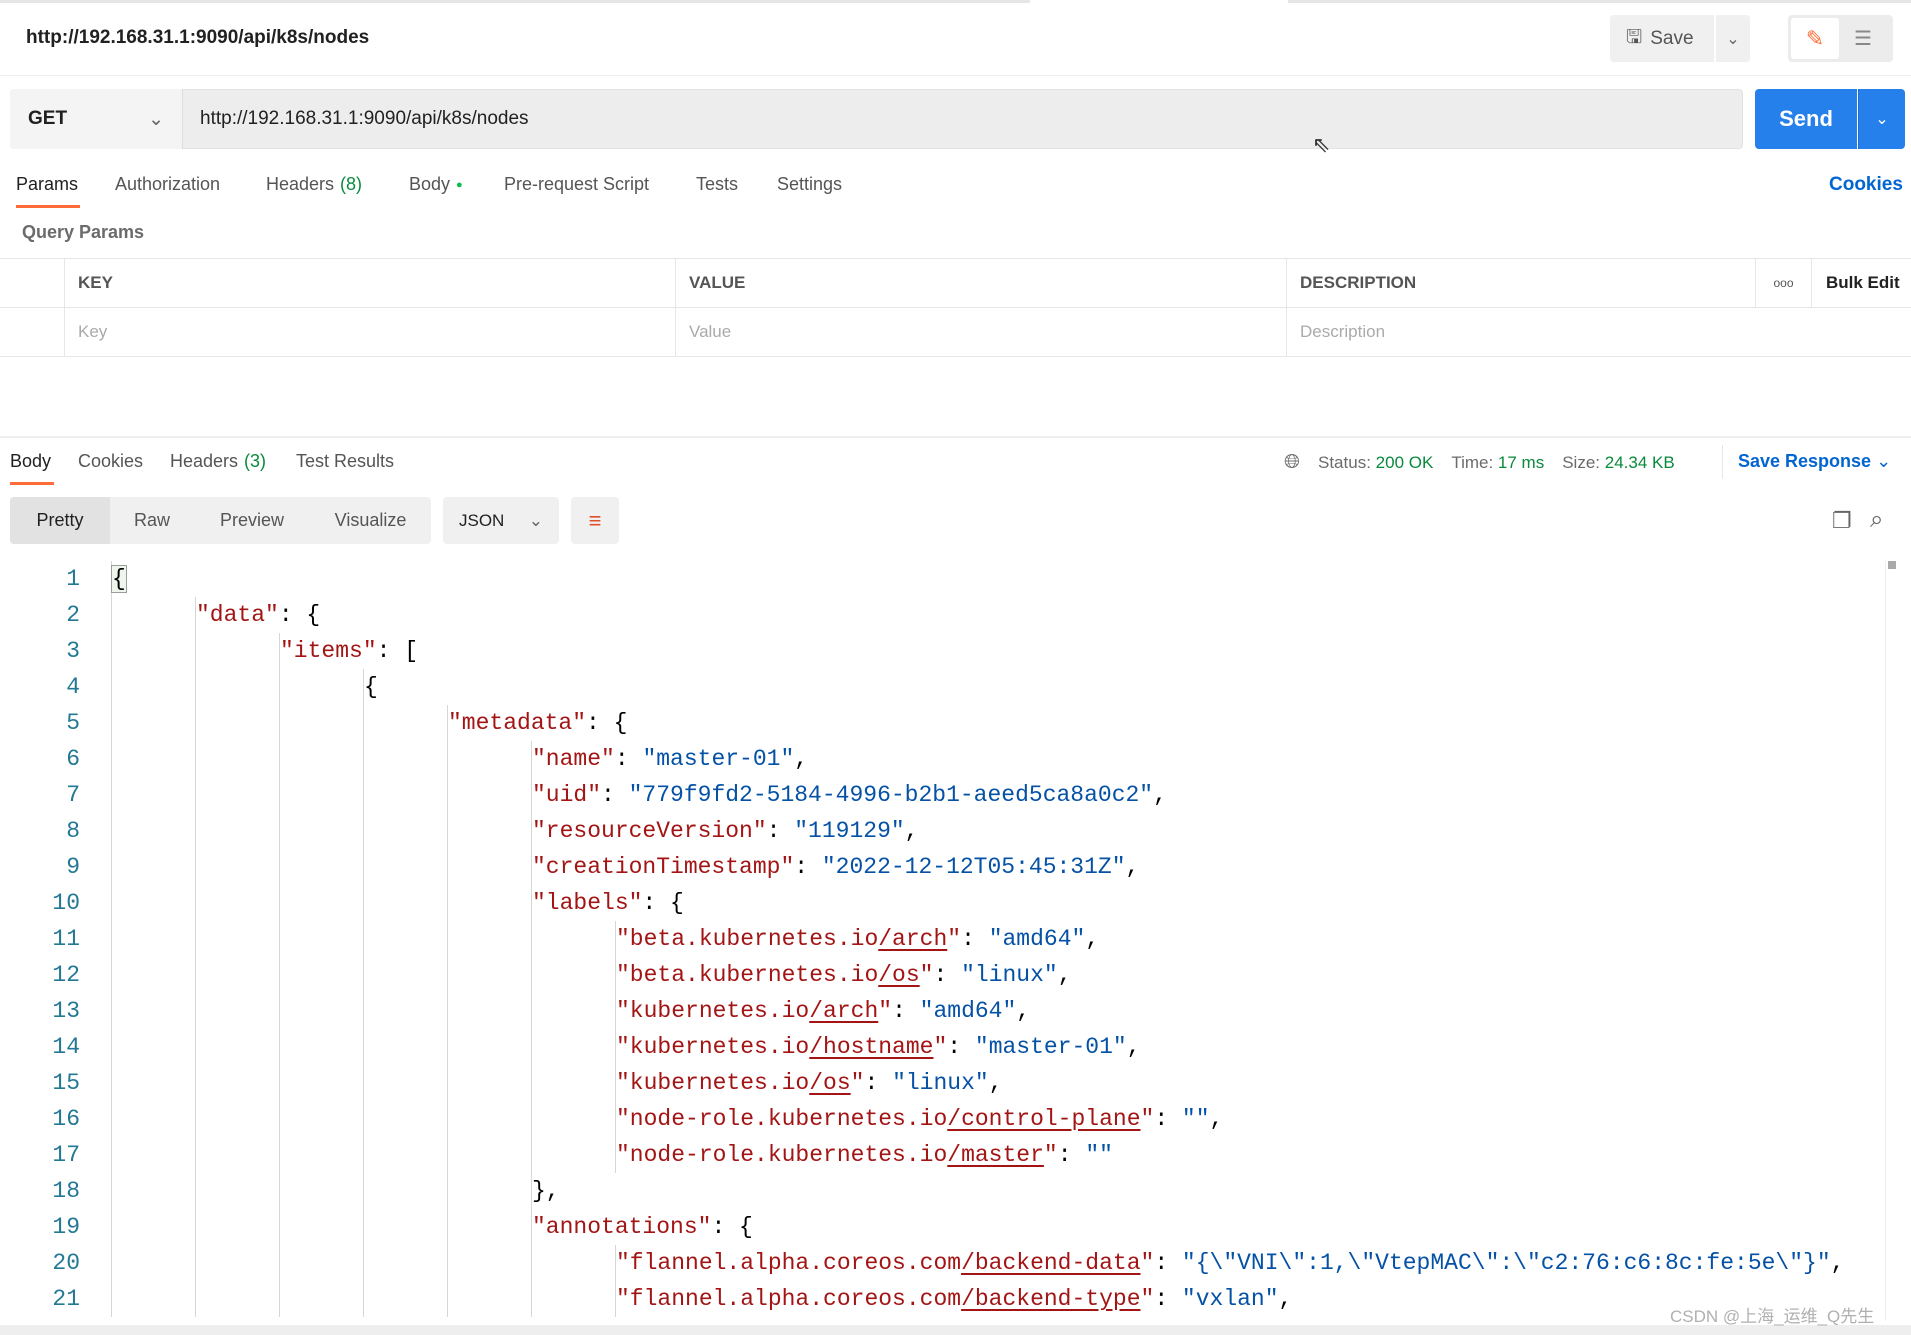 This screenshot has width=1911, height=1335. What do you see at coordinates (849, 831) in the screenshot?
I see `json-string: "119129"` at bounding box center [849, 831].